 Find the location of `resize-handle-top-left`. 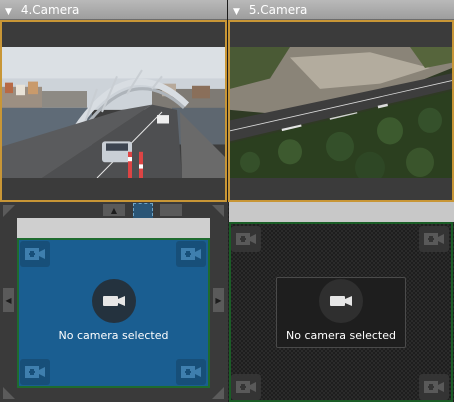

resize-handle-top-left is located at coordinates (9, 211).